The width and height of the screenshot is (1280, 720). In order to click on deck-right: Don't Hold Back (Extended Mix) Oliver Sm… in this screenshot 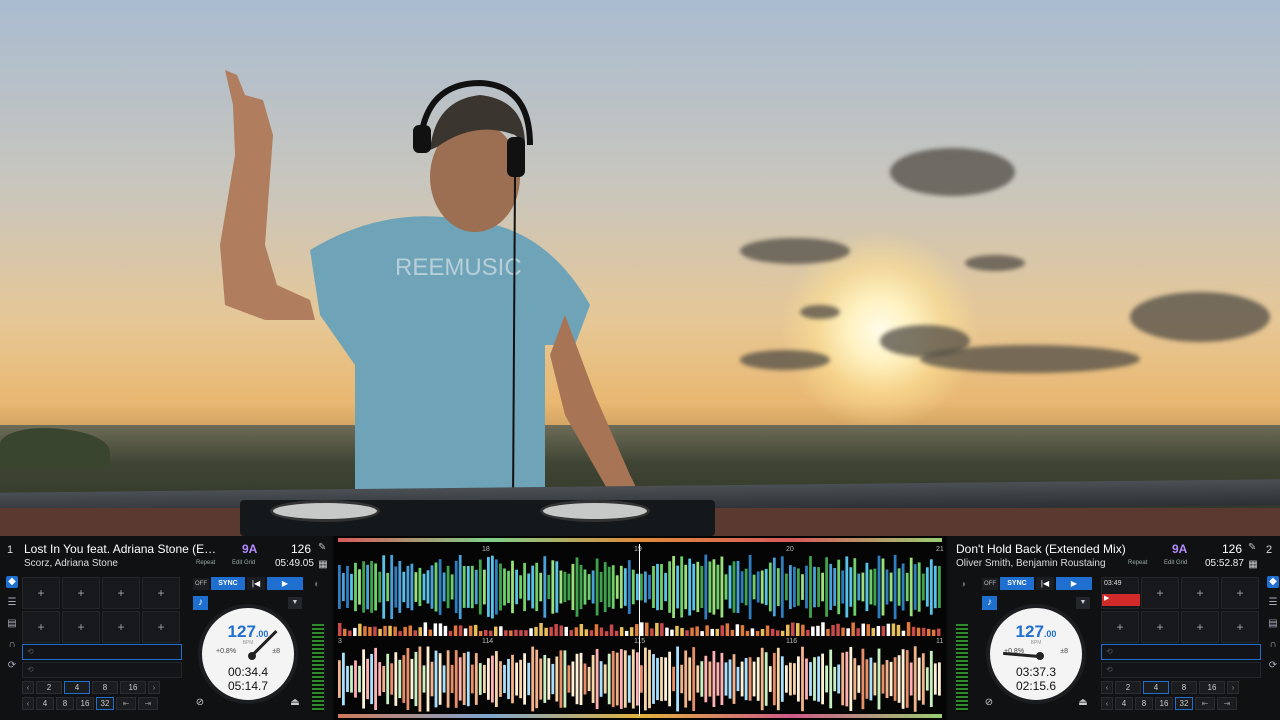, I will do `click(1114, 628)`.